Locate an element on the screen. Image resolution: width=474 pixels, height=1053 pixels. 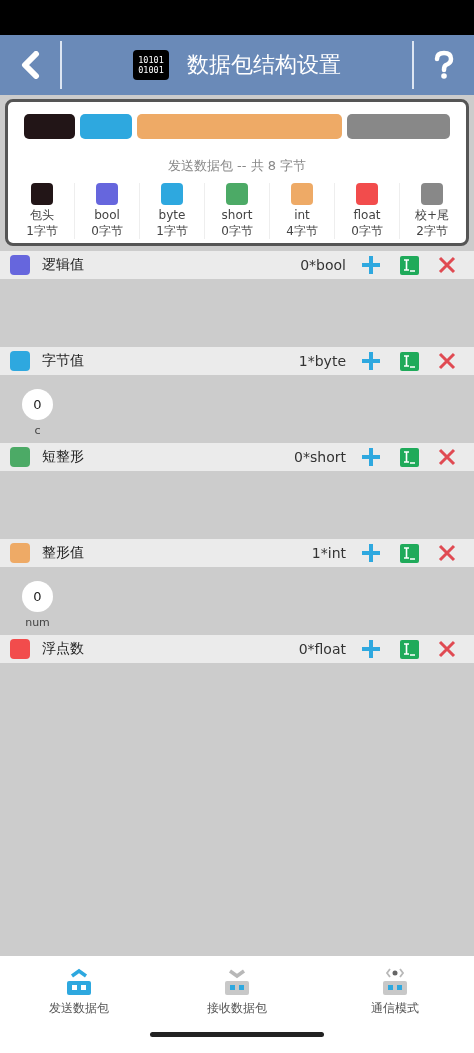
window-title: 数据包结构设置 is located at coordinates (264, 65).